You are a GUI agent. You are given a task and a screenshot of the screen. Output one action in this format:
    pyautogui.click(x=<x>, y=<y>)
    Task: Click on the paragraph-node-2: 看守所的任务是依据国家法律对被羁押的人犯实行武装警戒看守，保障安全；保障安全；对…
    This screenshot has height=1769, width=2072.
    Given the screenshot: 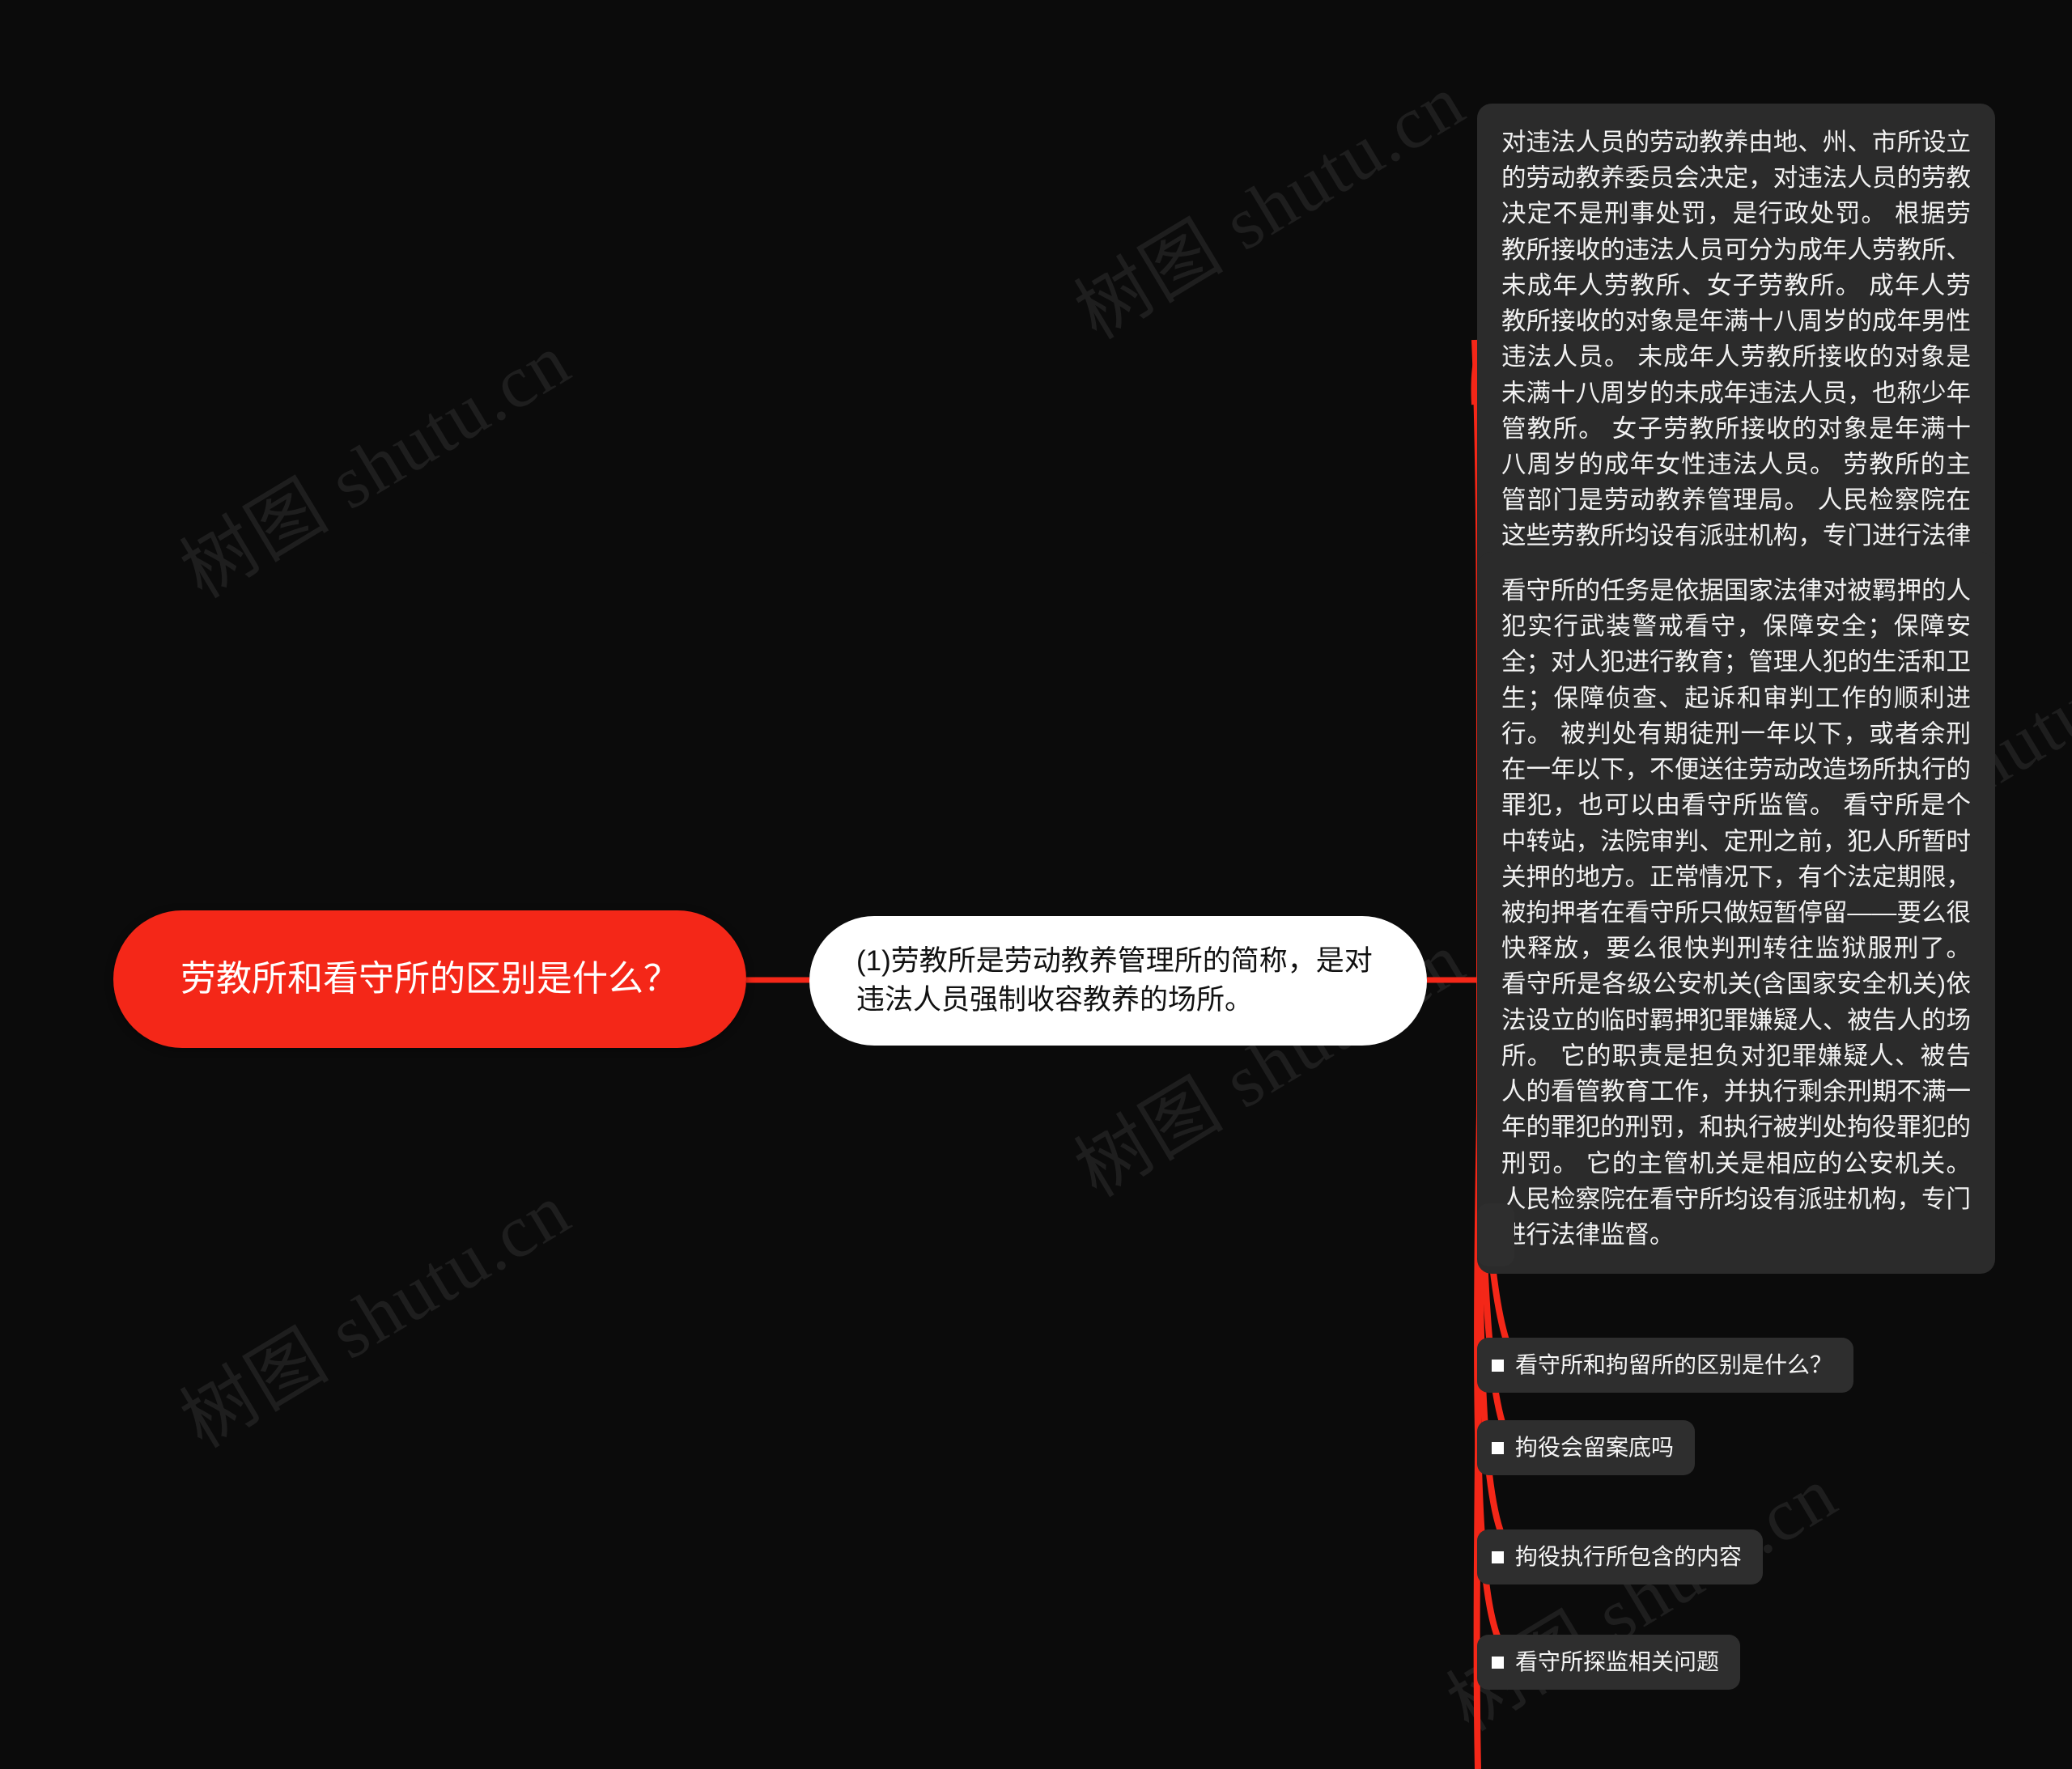 What is the action you would take?
    pyautogui.click(x=1736, y=914)
    